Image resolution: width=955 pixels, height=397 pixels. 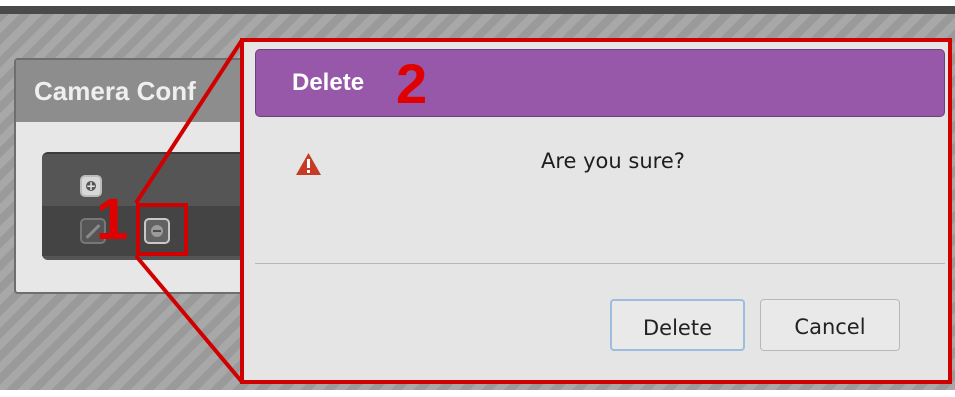 I want to click on callout-line-bottom, so click(x=189, y=319).